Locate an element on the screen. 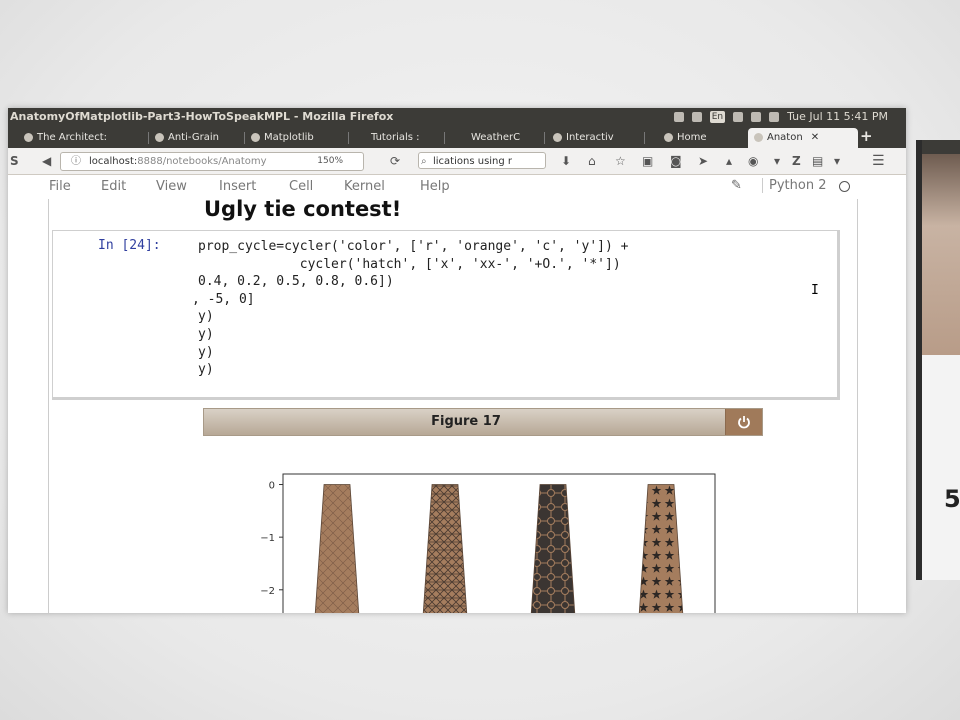  kernel-status-icon is located at coordinates (844, 186).